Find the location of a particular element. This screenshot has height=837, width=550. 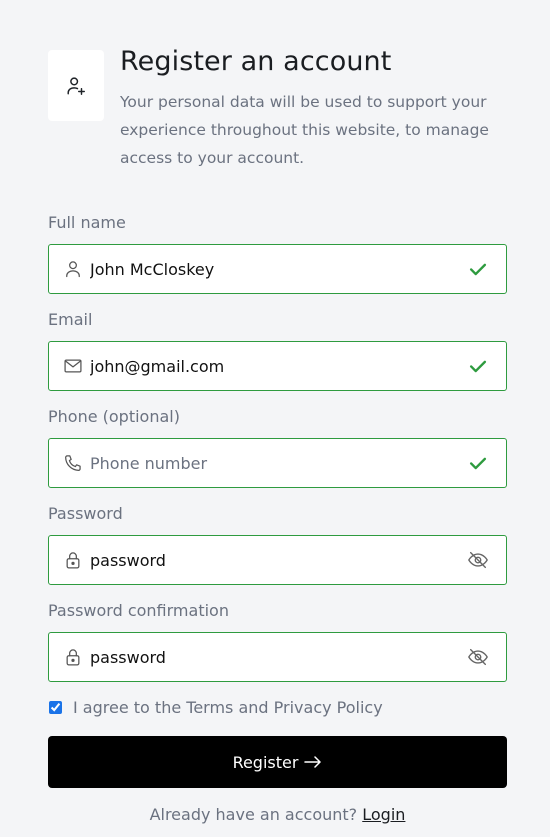

register-button: Register is located at coordinates (277, 762).